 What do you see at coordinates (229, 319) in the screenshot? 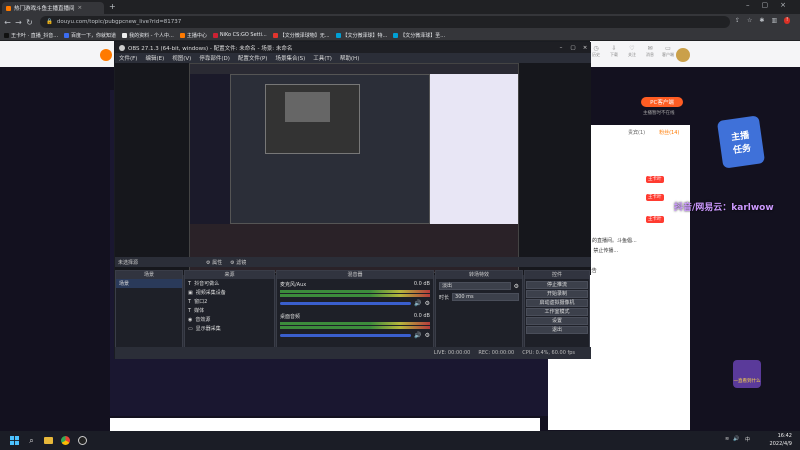
I see `source-item: ◉ 音效源` at bounding box center [229, 319].